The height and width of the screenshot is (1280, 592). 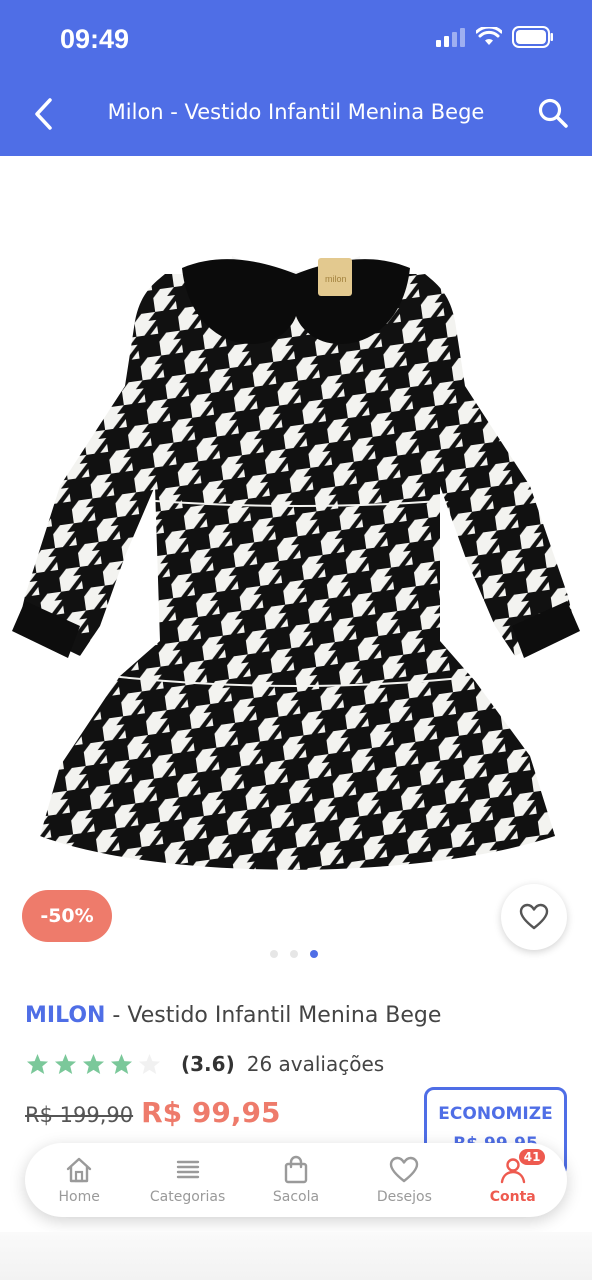 I want to click on rating-stars, so click(x=93, y=1064).